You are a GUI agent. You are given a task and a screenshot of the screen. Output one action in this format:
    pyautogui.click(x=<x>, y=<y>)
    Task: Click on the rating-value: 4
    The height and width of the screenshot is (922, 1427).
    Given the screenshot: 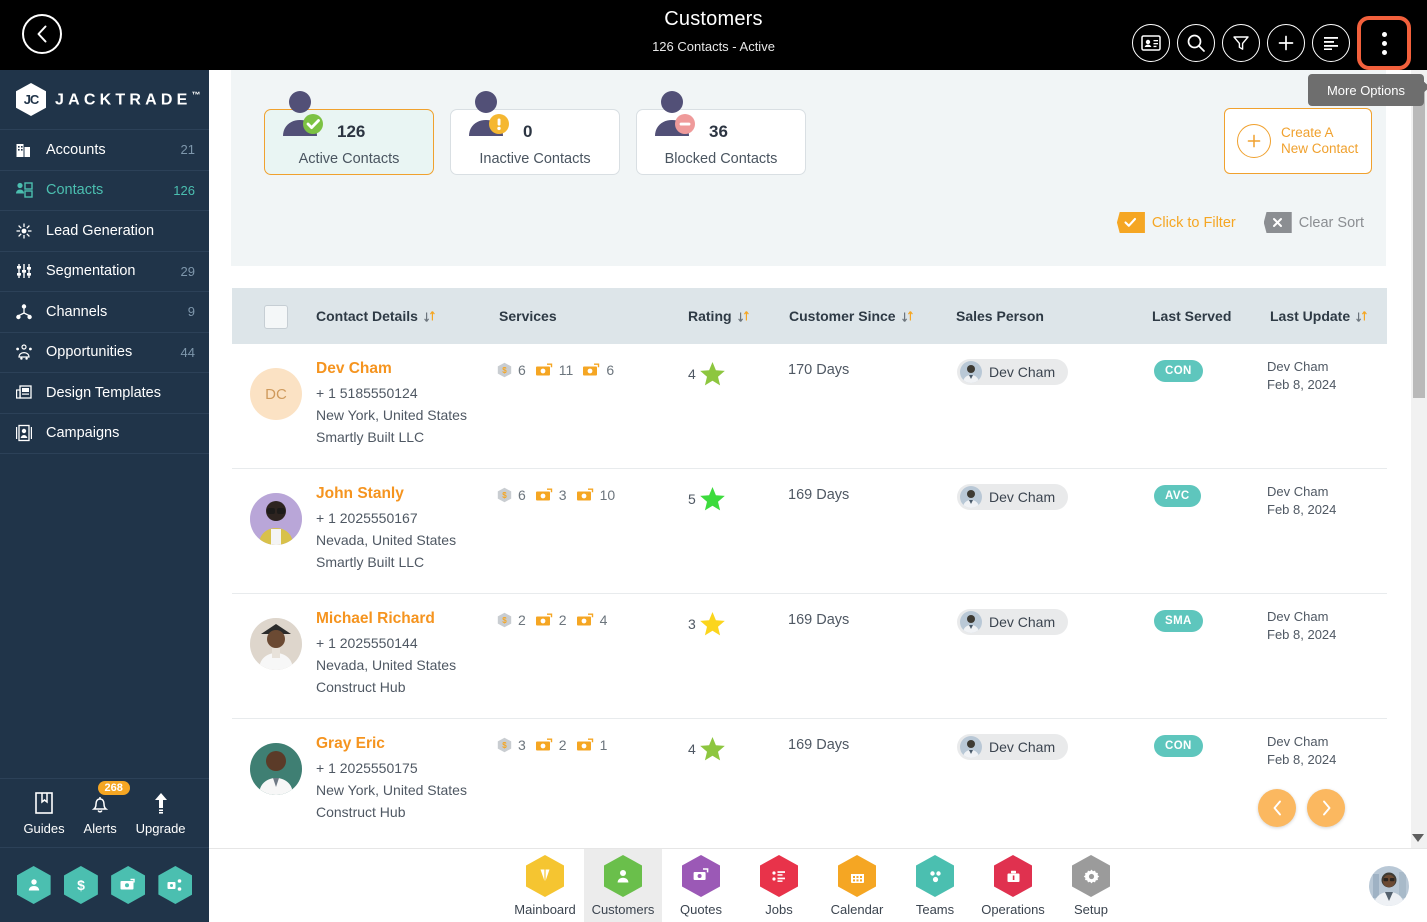 What is the action you would take?
    pyautogui.click(x=692, y=749)
    